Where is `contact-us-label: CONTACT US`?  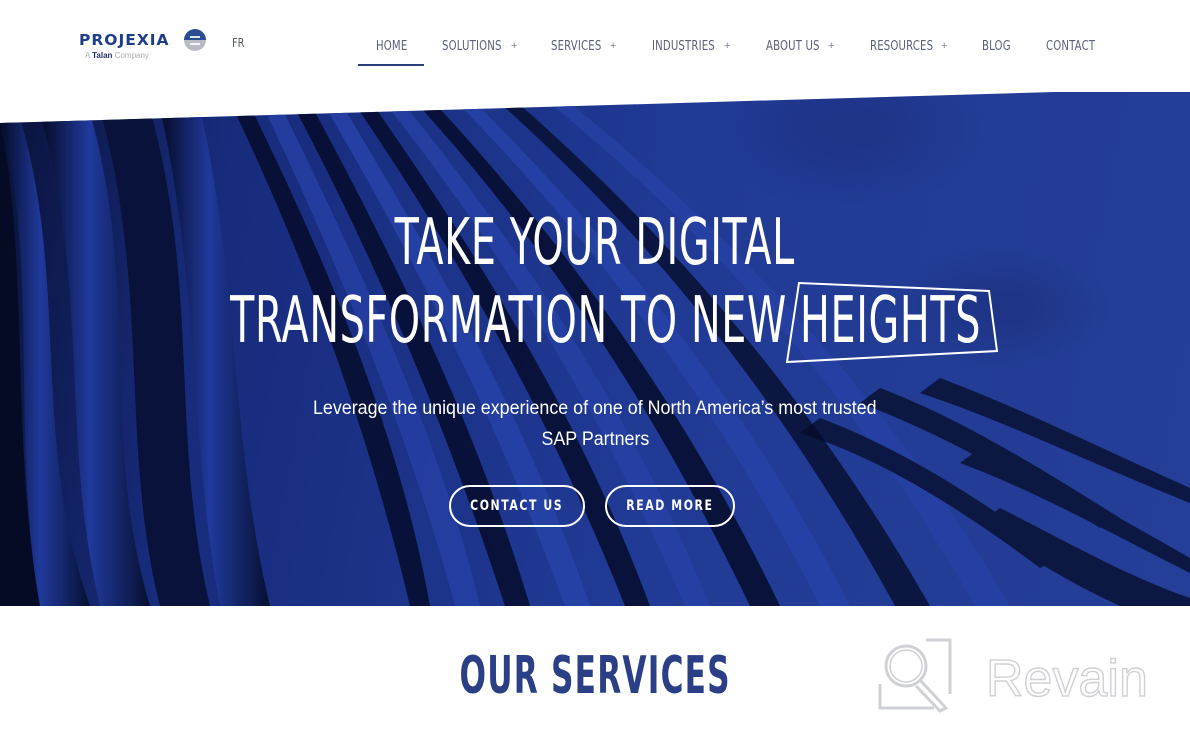
contact-us-label: CONTACT US is located at coordinates (517, 506).